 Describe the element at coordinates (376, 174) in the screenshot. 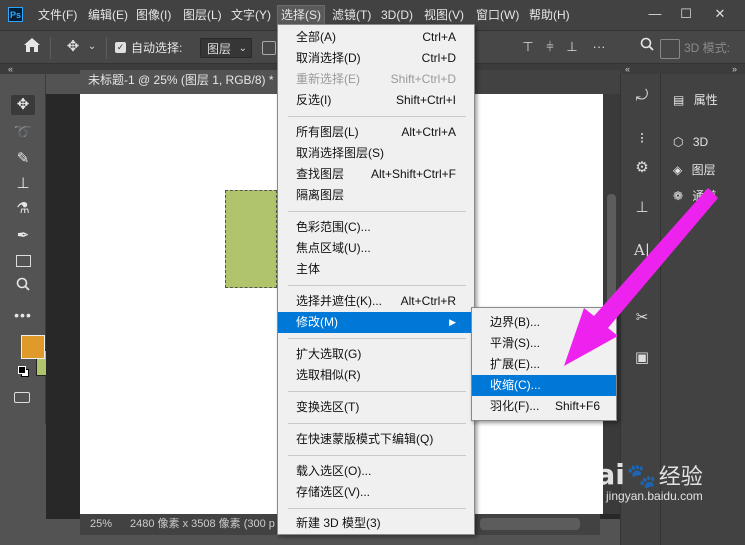

I see `menu-item-find-layers: 查找图层 Alt+Shift+Ctrl+F` at that location.